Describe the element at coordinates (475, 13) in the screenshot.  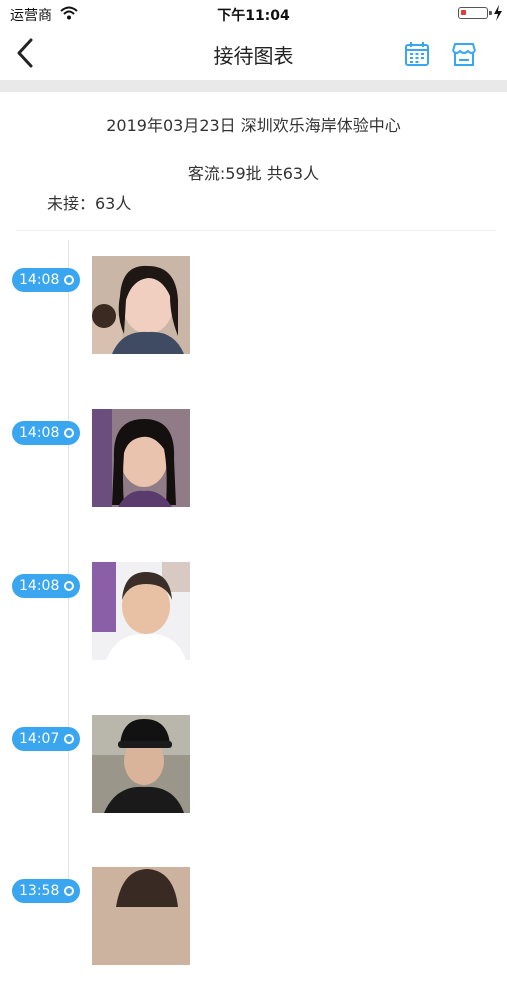
I see `battery-icon` at that location.